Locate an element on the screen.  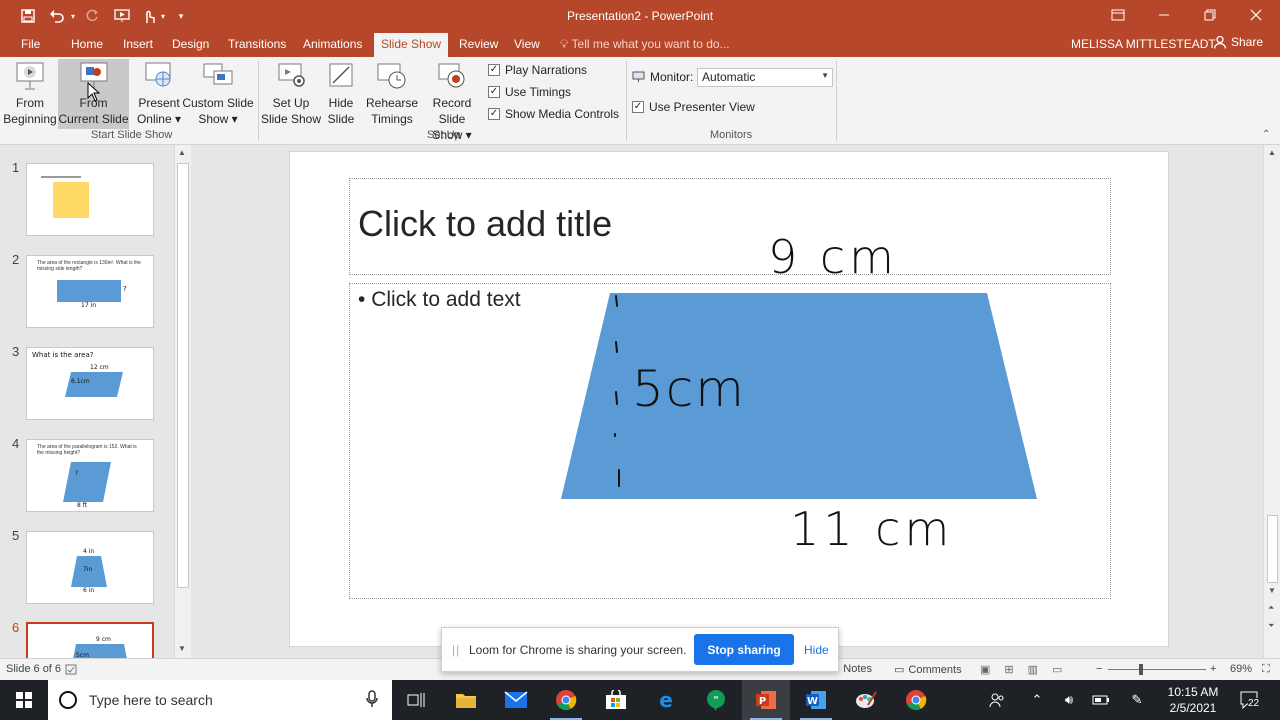
tab-slide-show: Slide Show is located at coordinates (411, 45).